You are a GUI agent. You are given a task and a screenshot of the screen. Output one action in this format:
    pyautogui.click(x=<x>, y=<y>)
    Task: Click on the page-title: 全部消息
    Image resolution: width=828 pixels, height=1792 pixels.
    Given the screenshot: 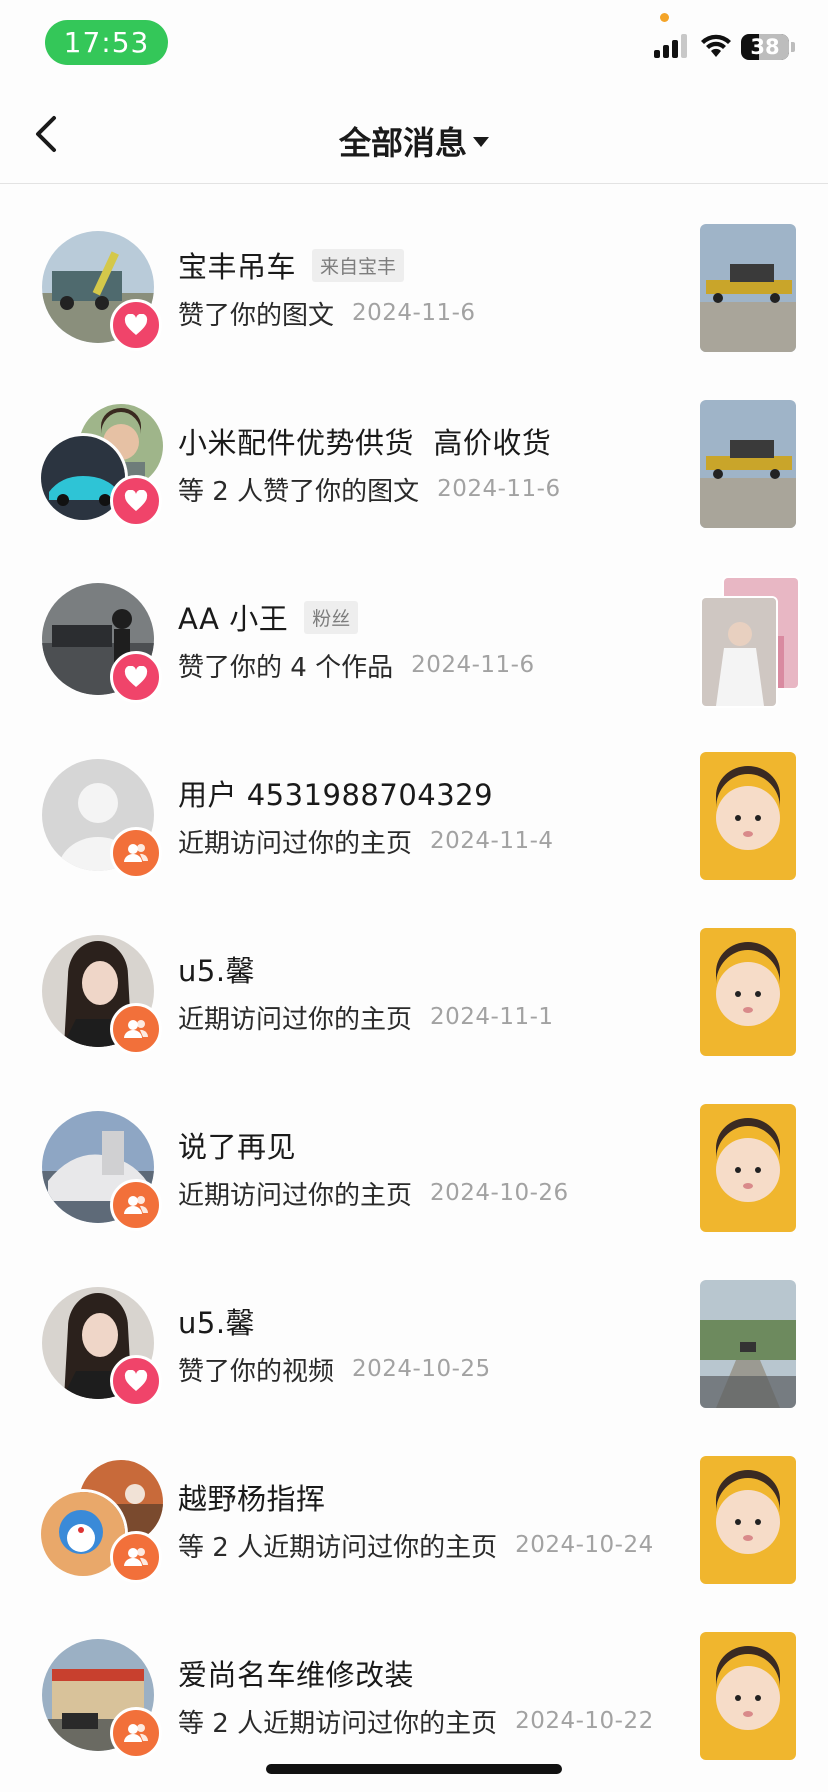 What is the action you would take?
    pyautogui.click(x=402, y=143)
    